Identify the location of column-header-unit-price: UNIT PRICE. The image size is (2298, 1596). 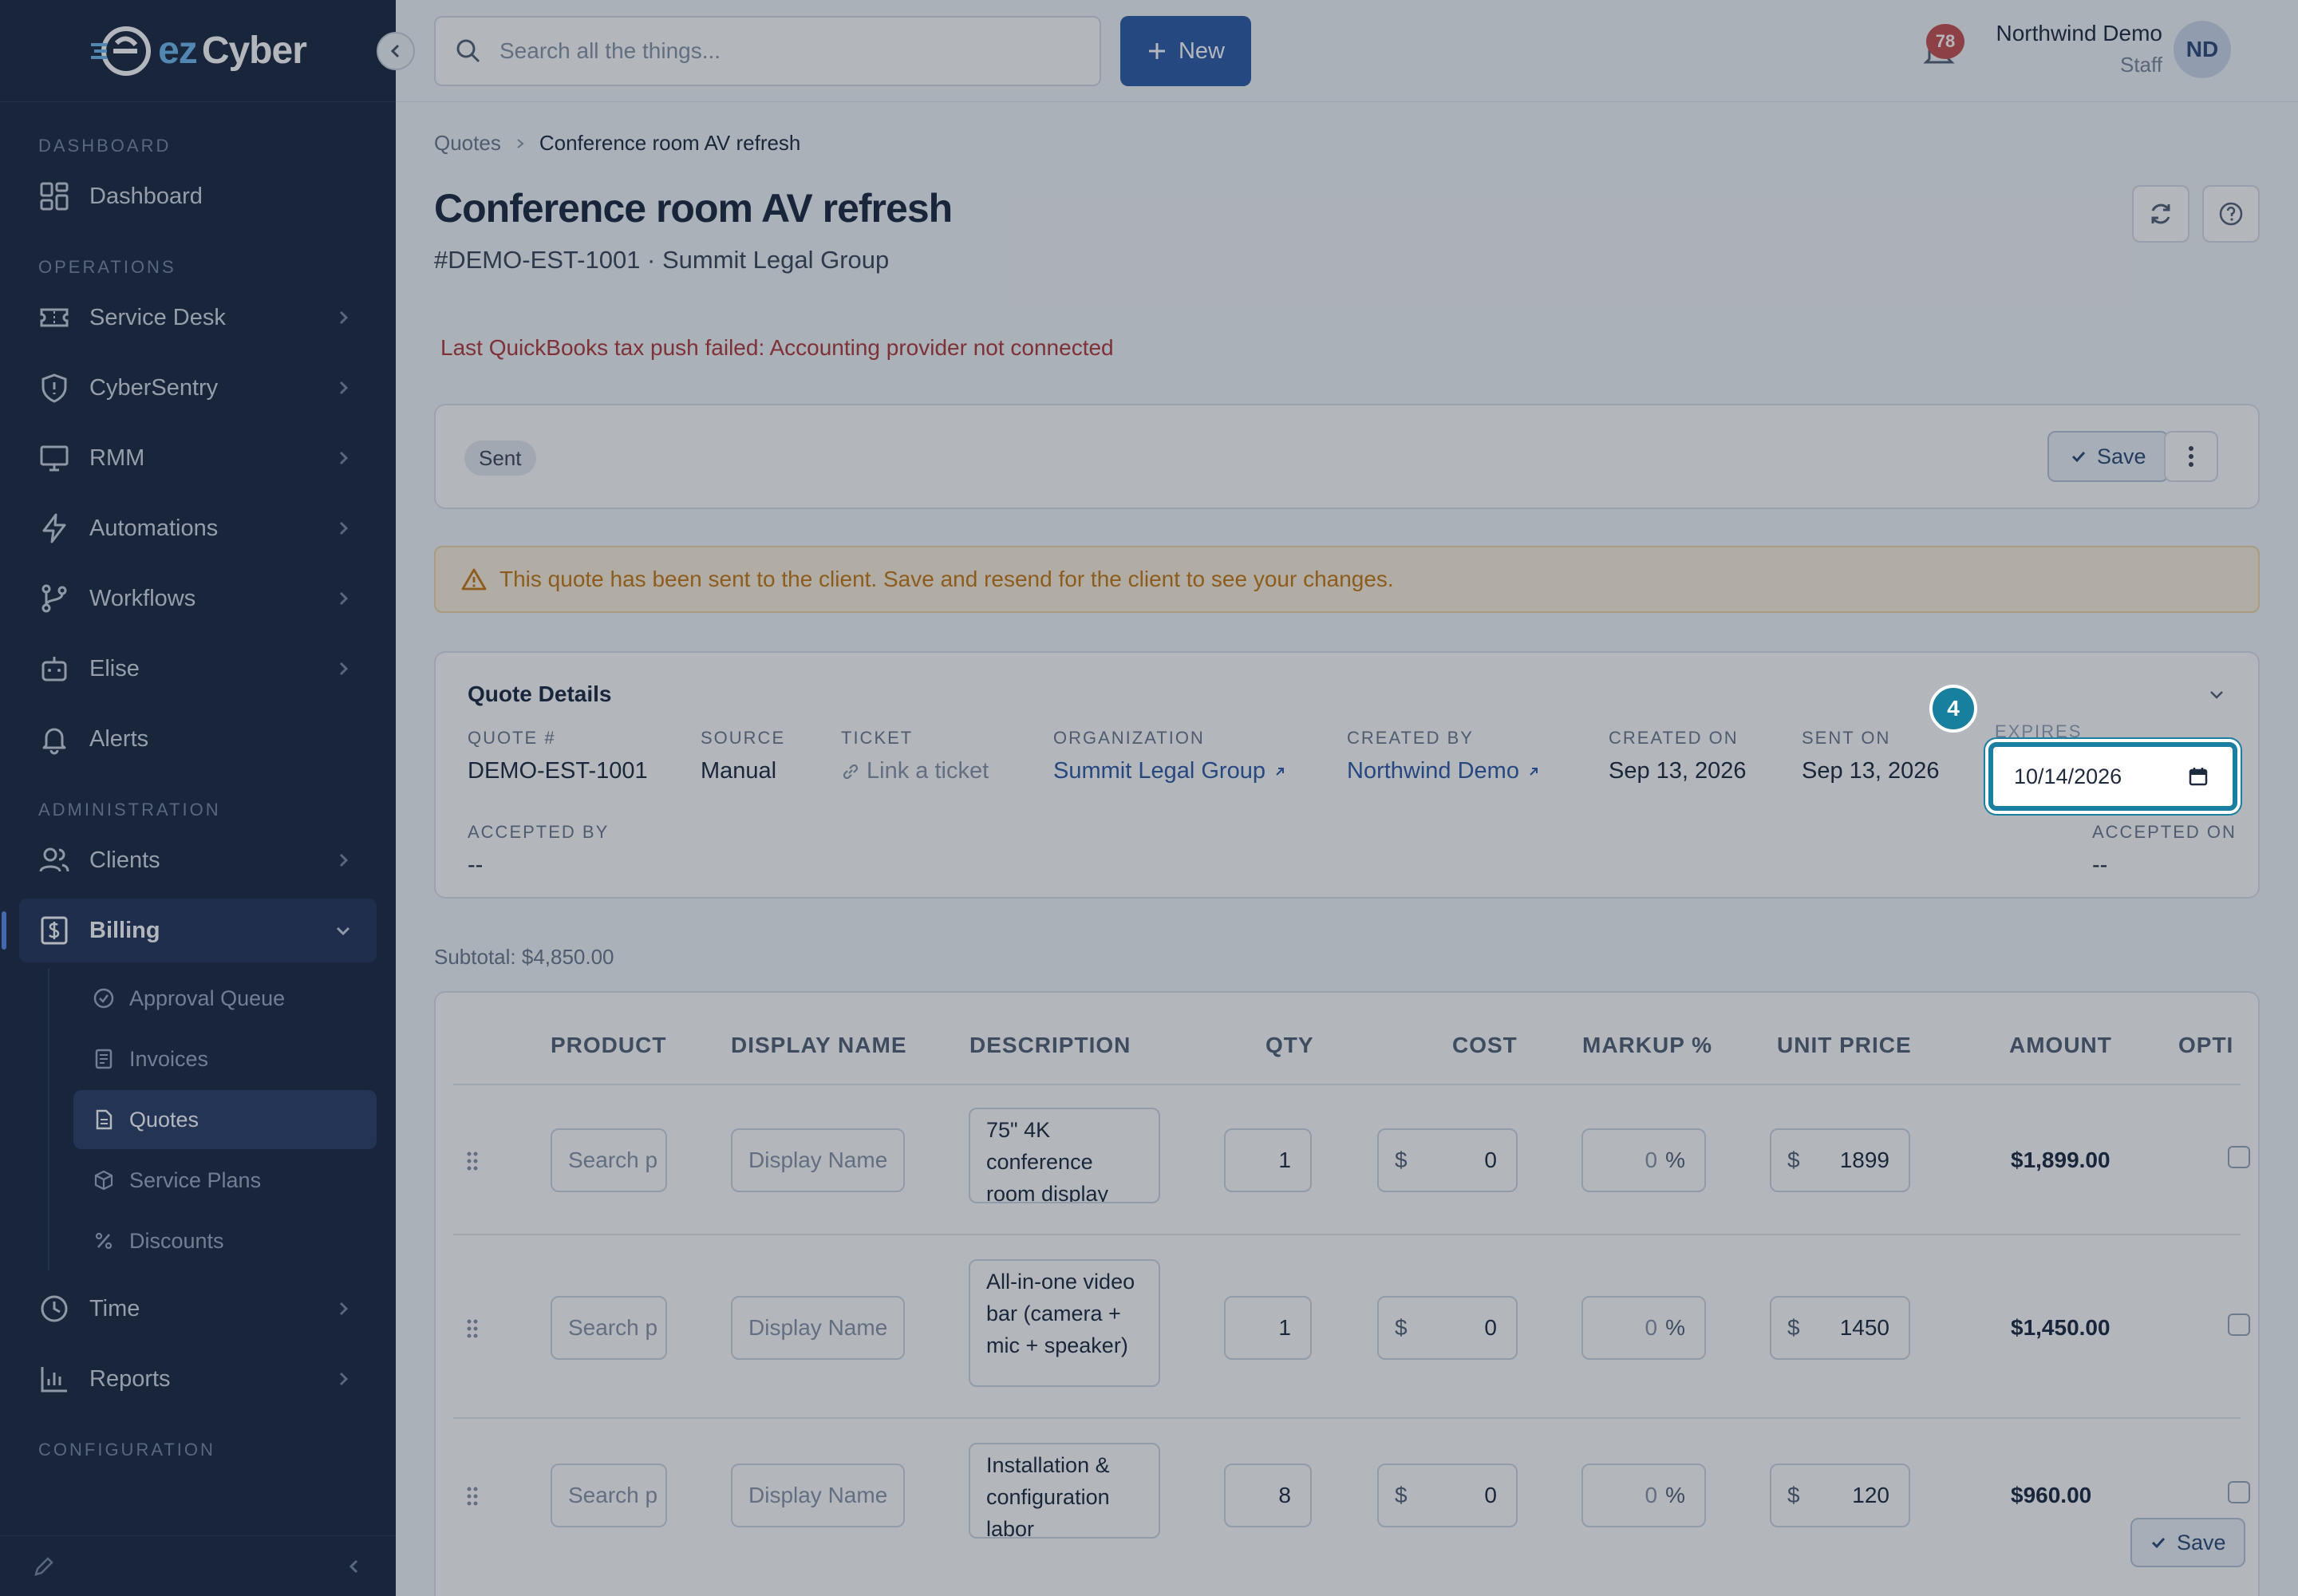
(1844, 1045).